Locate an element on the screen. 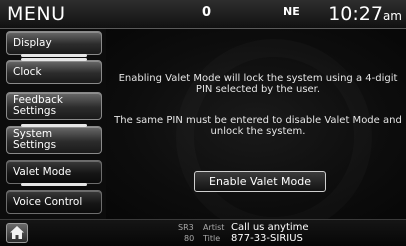  clock: 10:27am is located at coordinates (365, 14).